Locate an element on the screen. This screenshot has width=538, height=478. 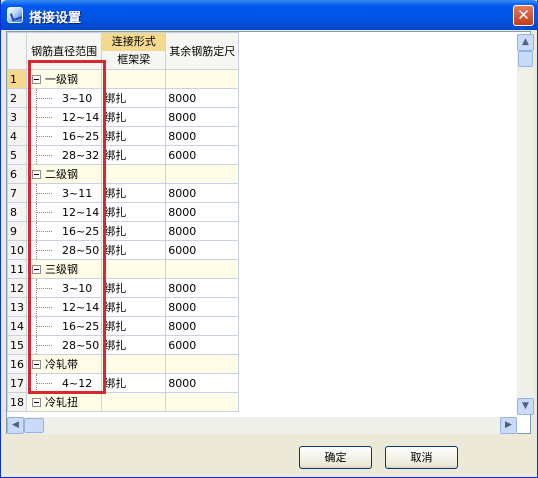
table-row: 18 冷轧扭 is located at coordinates (123, 402).